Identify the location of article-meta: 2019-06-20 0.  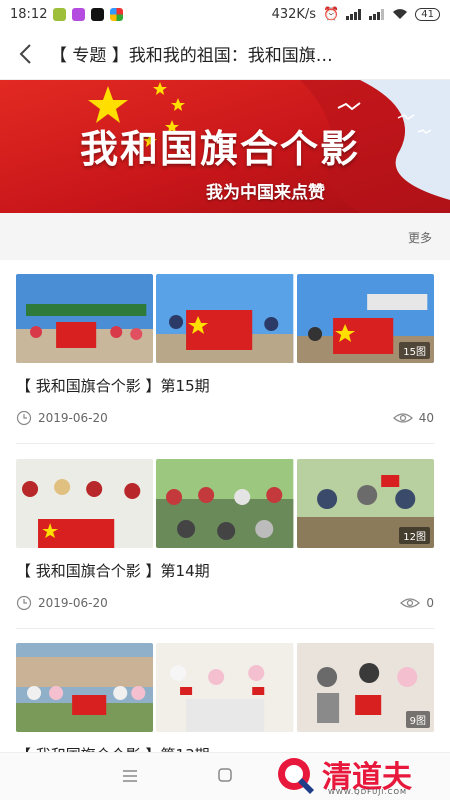
(225, 603).